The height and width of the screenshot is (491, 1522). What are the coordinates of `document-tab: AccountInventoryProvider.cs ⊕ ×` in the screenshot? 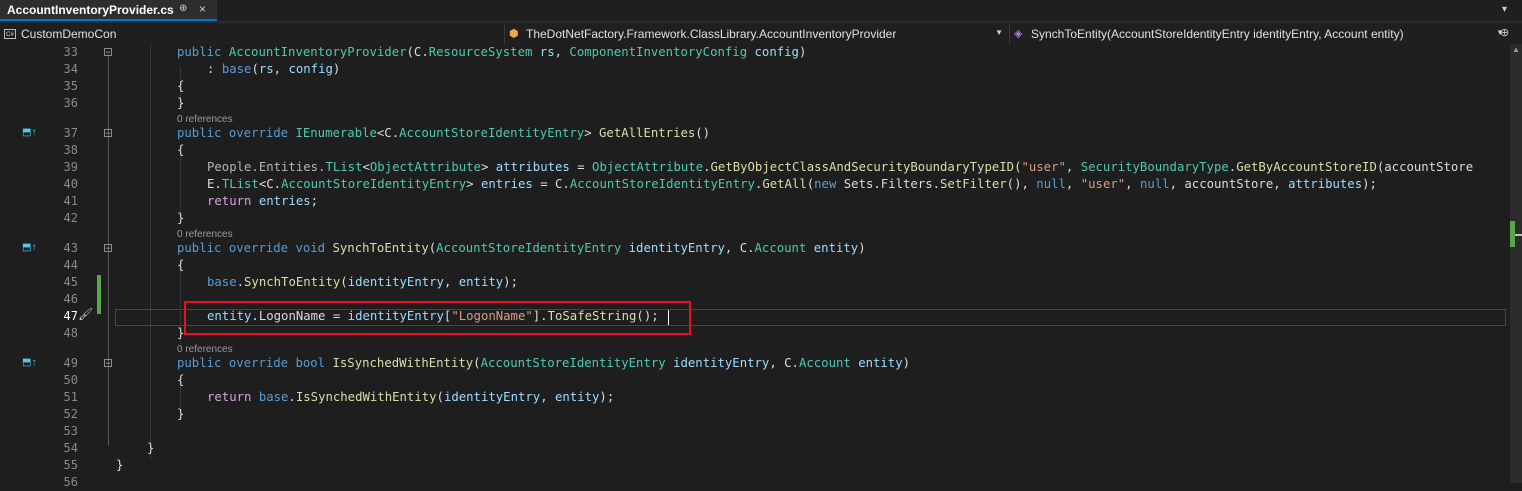 It's located at (108, 10).